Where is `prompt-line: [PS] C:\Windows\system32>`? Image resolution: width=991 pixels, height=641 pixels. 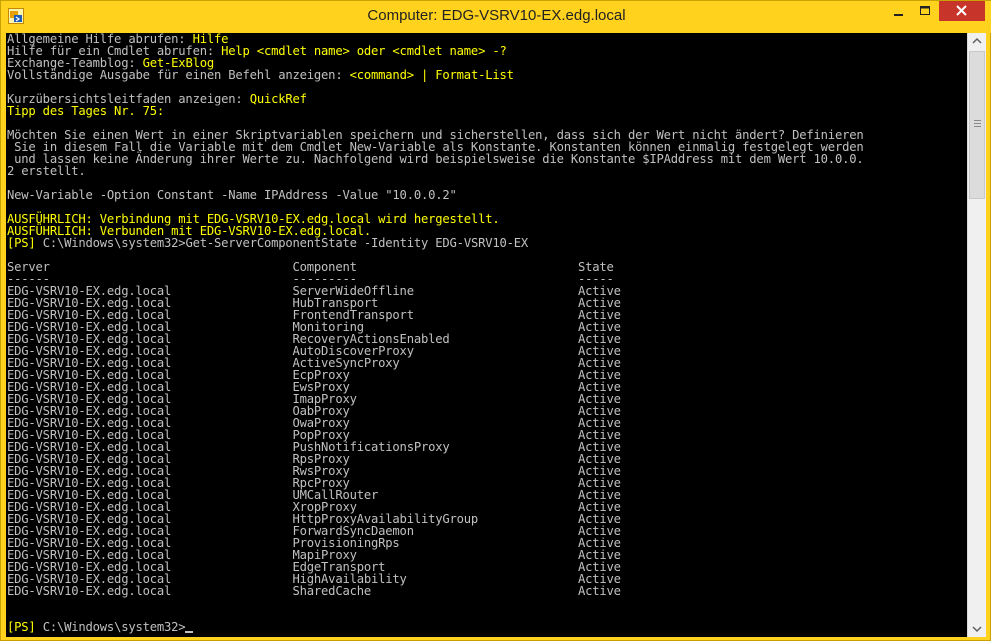
prompt-line: [PS] C:\Windows\system32> is located at coordinates (435, 627).